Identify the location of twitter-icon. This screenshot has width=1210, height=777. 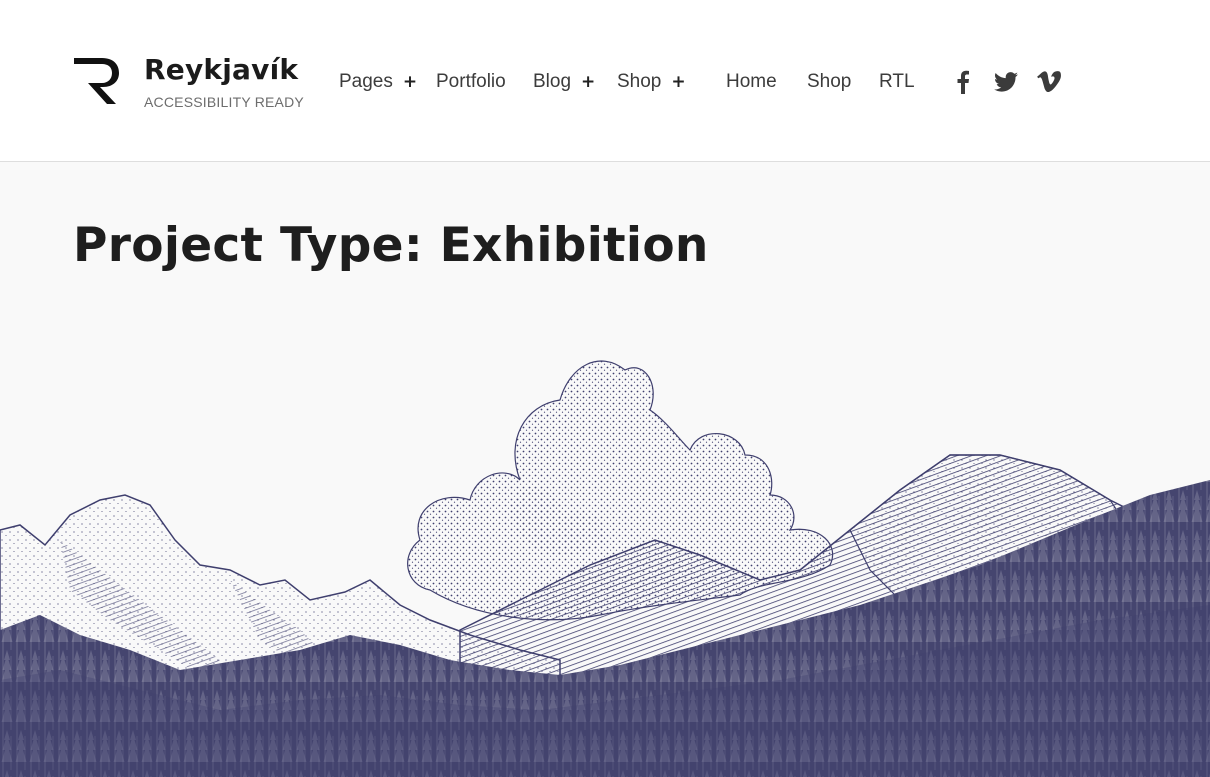
(1006, 82).